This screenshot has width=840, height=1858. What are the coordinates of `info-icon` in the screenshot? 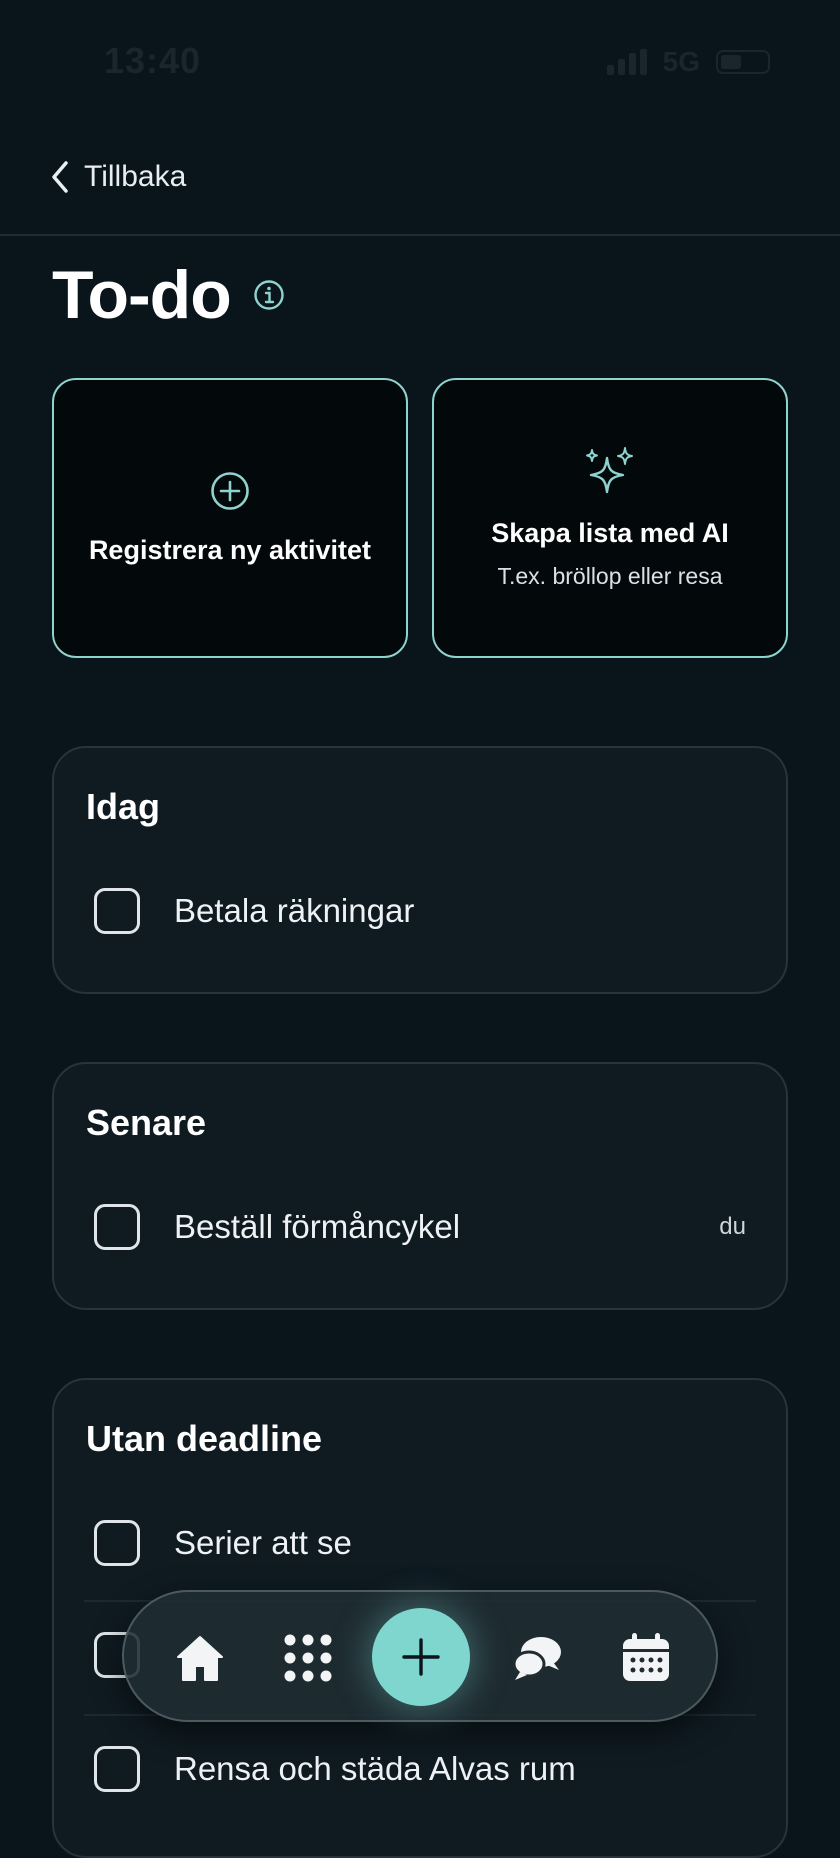 It's located at (269, 295).